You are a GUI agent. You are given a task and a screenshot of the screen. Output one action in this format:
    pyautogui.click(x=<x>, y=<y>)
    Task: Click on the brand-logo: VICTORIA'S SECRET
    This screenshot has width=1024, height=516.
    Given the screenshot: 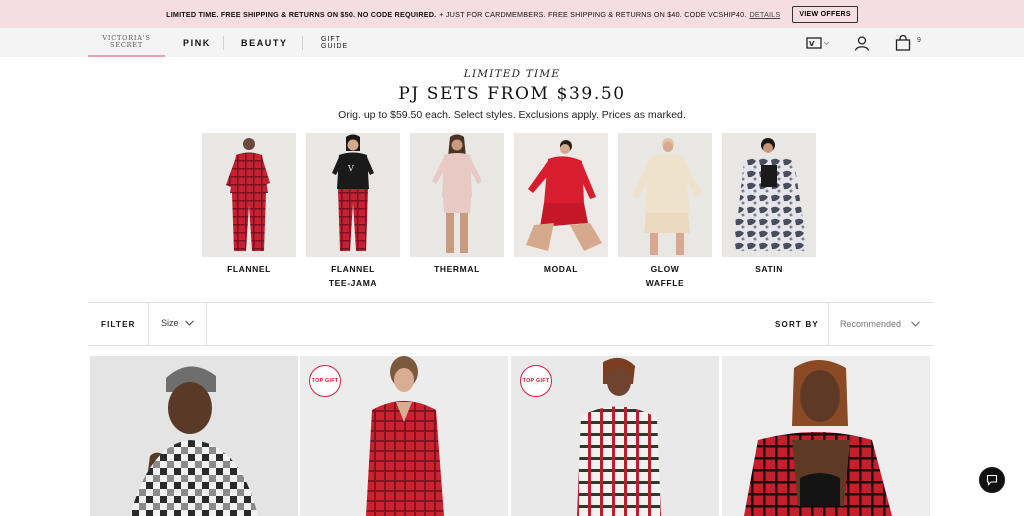 What is the action you would take?
    pyautogui.click(x=126, y=42)
    